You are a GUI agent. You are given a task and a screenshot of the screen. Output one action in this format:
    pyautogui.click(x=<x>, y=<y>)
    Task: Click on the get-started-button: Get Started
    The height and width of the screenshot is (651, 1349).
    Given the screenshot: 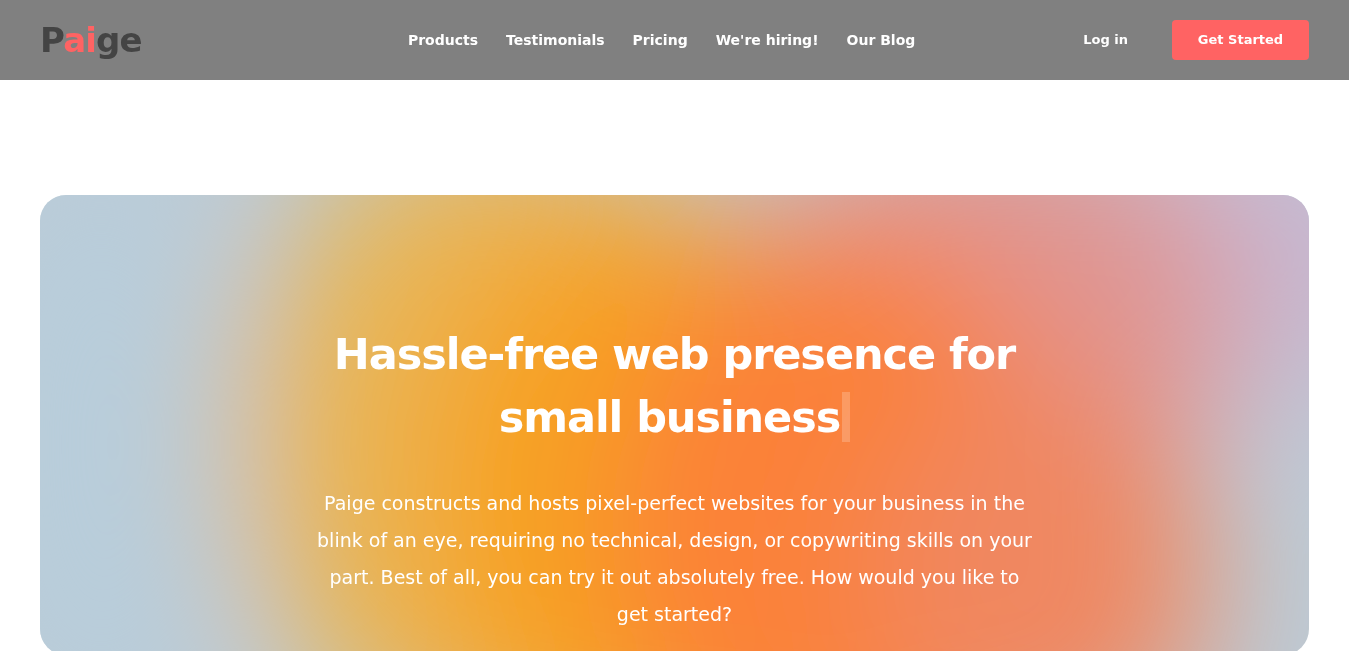 What is the action you would take?
    pyautogui.click(x=1240, y=40)
    